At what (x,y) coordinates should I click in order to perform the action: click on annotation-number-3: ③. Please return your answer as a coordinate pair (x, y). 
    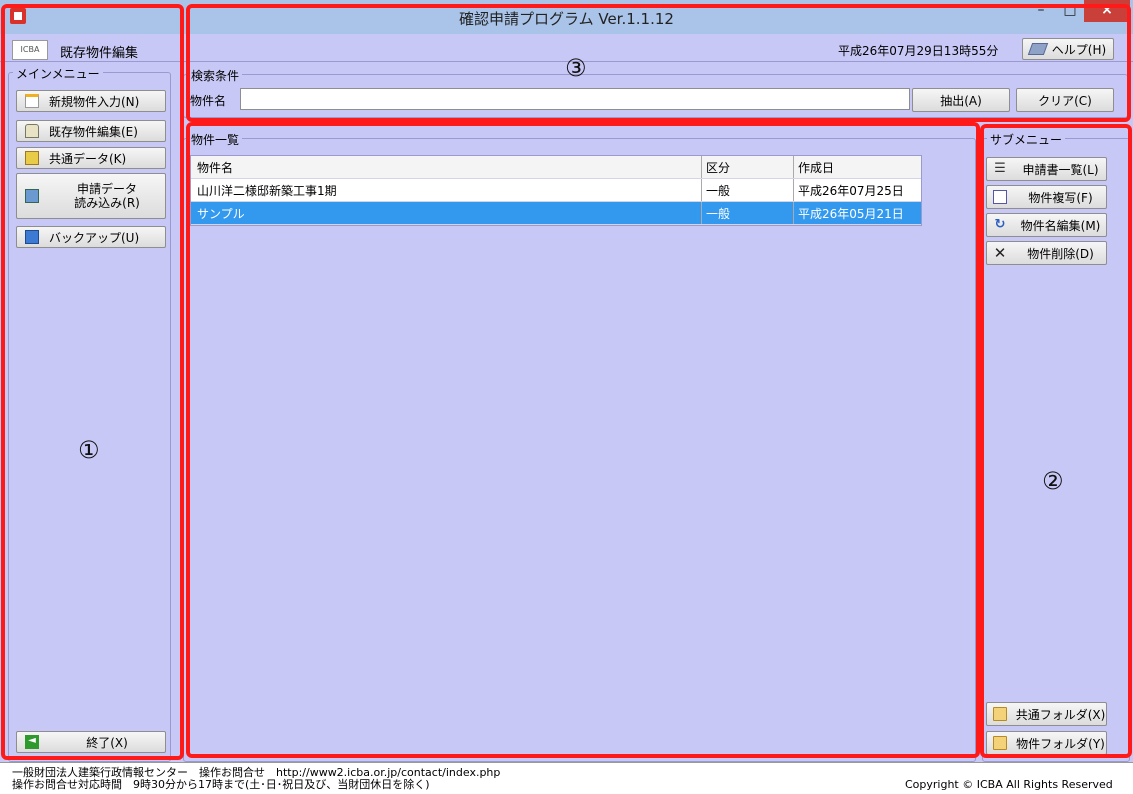
    Looking at the image, I should click on (576, 68).